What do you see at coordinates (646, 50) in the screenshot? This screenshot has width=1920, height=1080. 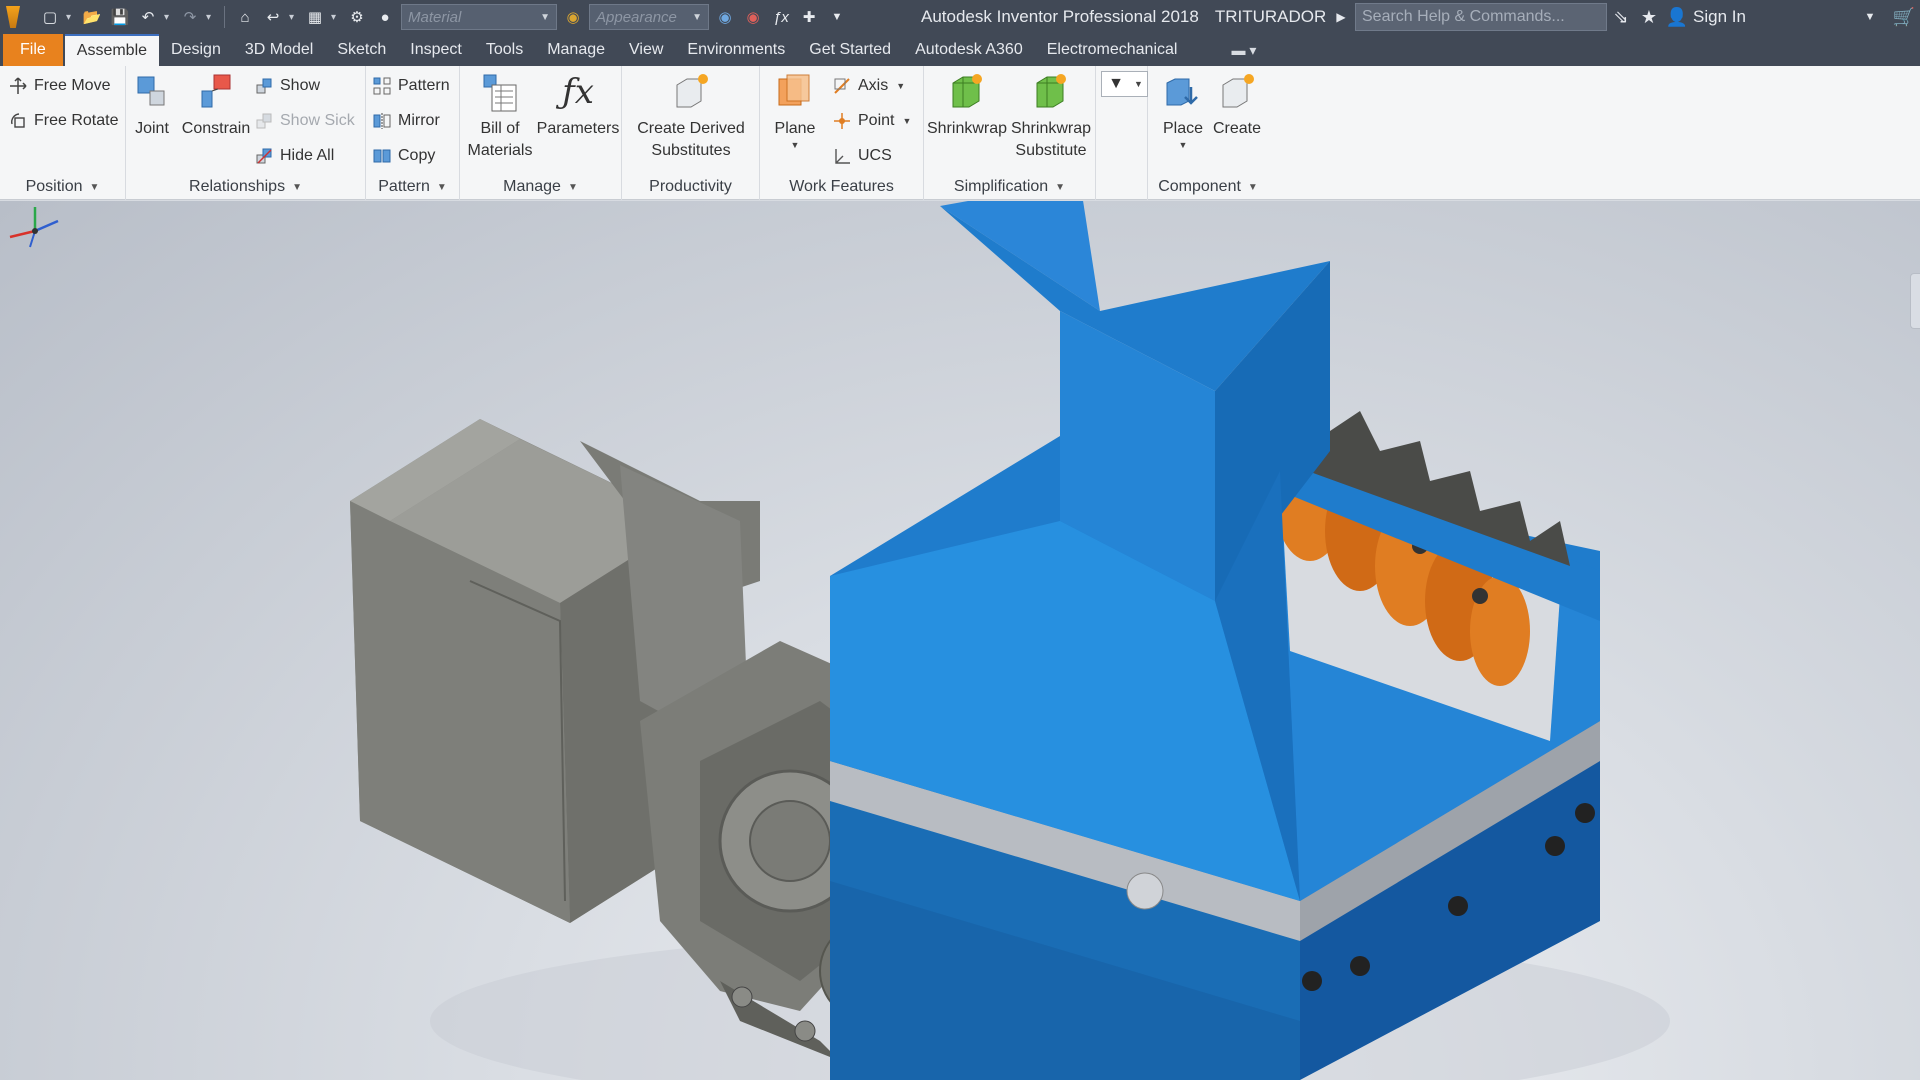 I see `tab-view: View` at bounding box center [646, 50].